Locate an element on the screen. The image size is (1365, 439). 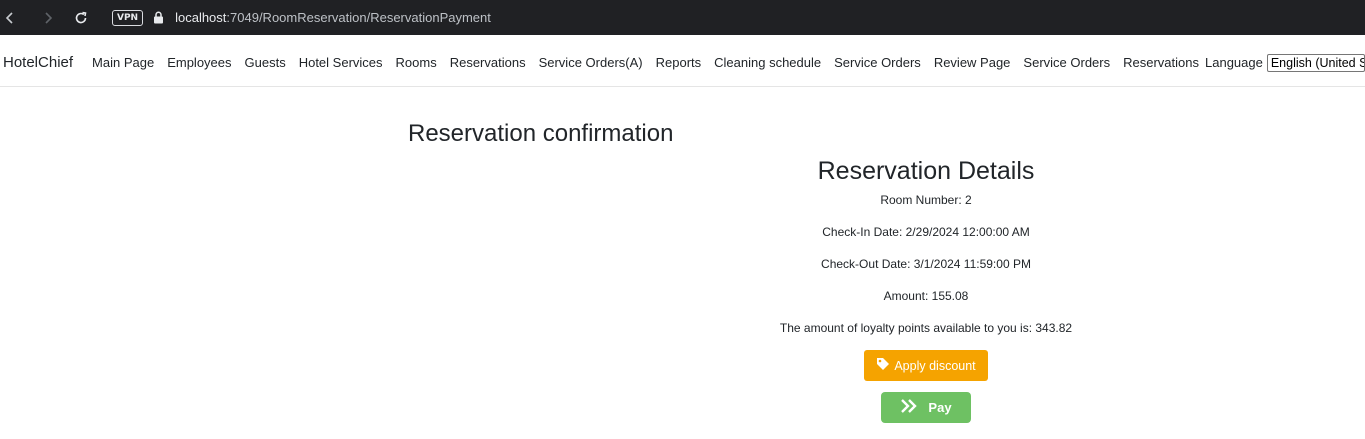
vpn-badge: VPN is located at coordinates (128, 17).